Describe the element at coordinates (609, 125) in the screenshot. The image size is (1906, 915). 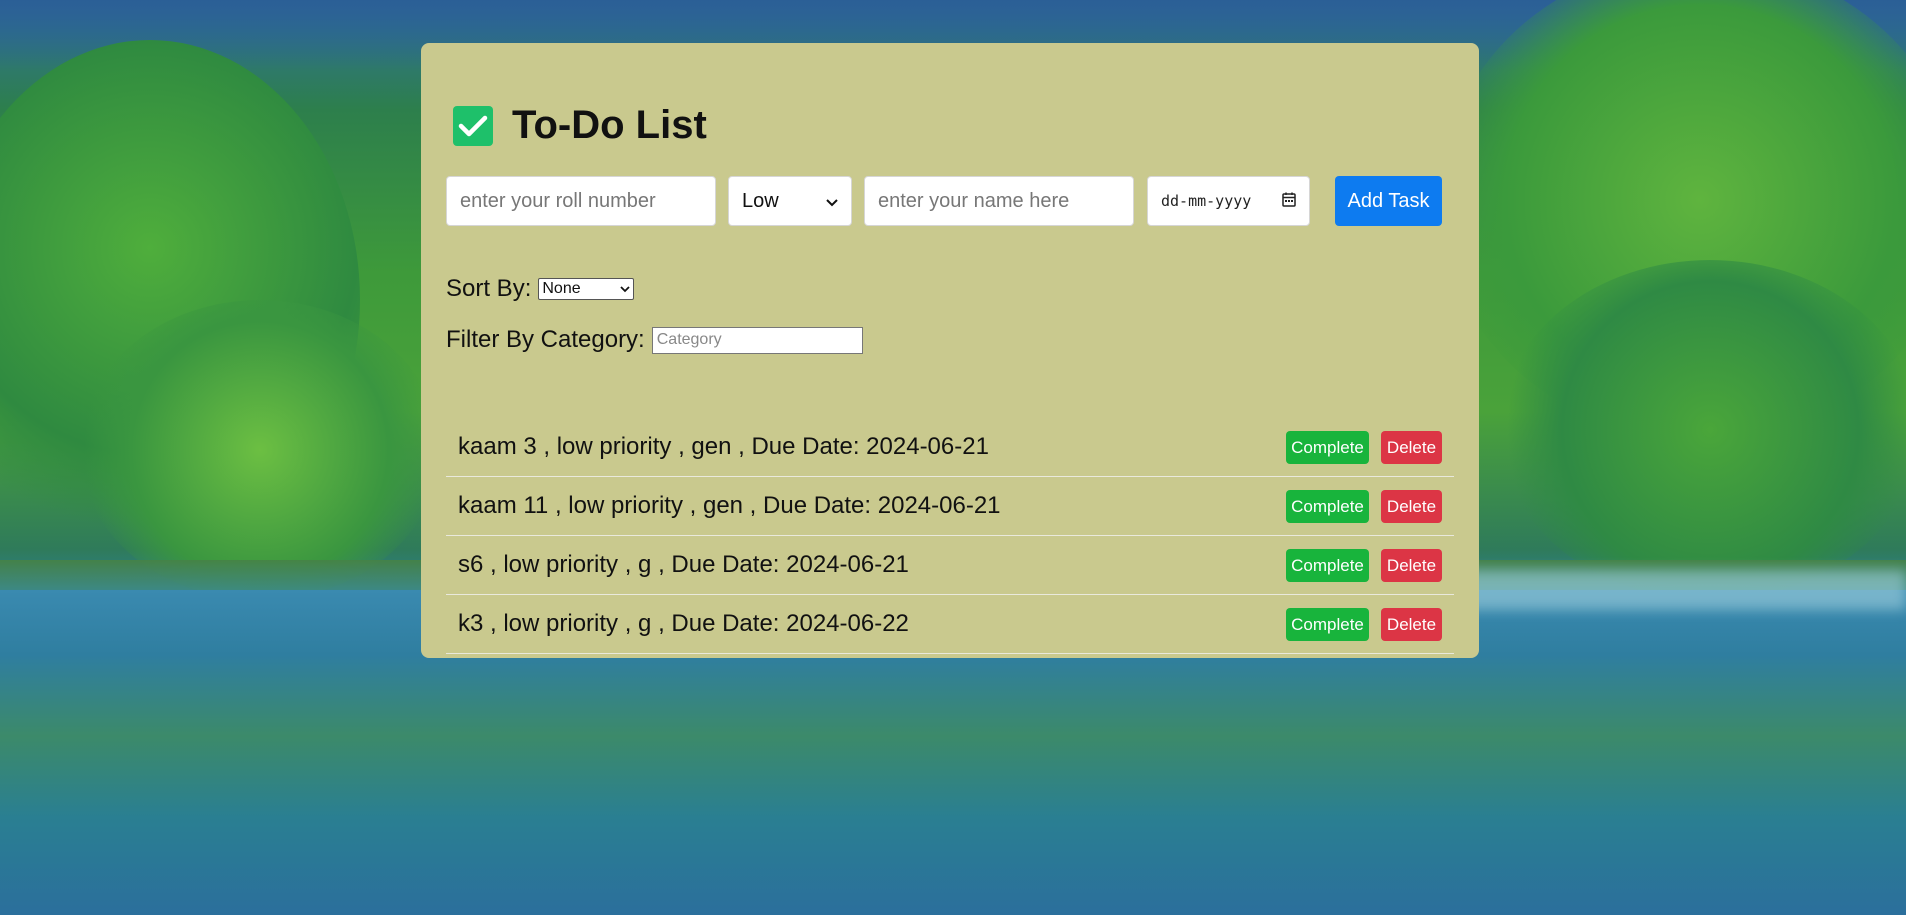
I see `page-title: To-Do List` at that location.